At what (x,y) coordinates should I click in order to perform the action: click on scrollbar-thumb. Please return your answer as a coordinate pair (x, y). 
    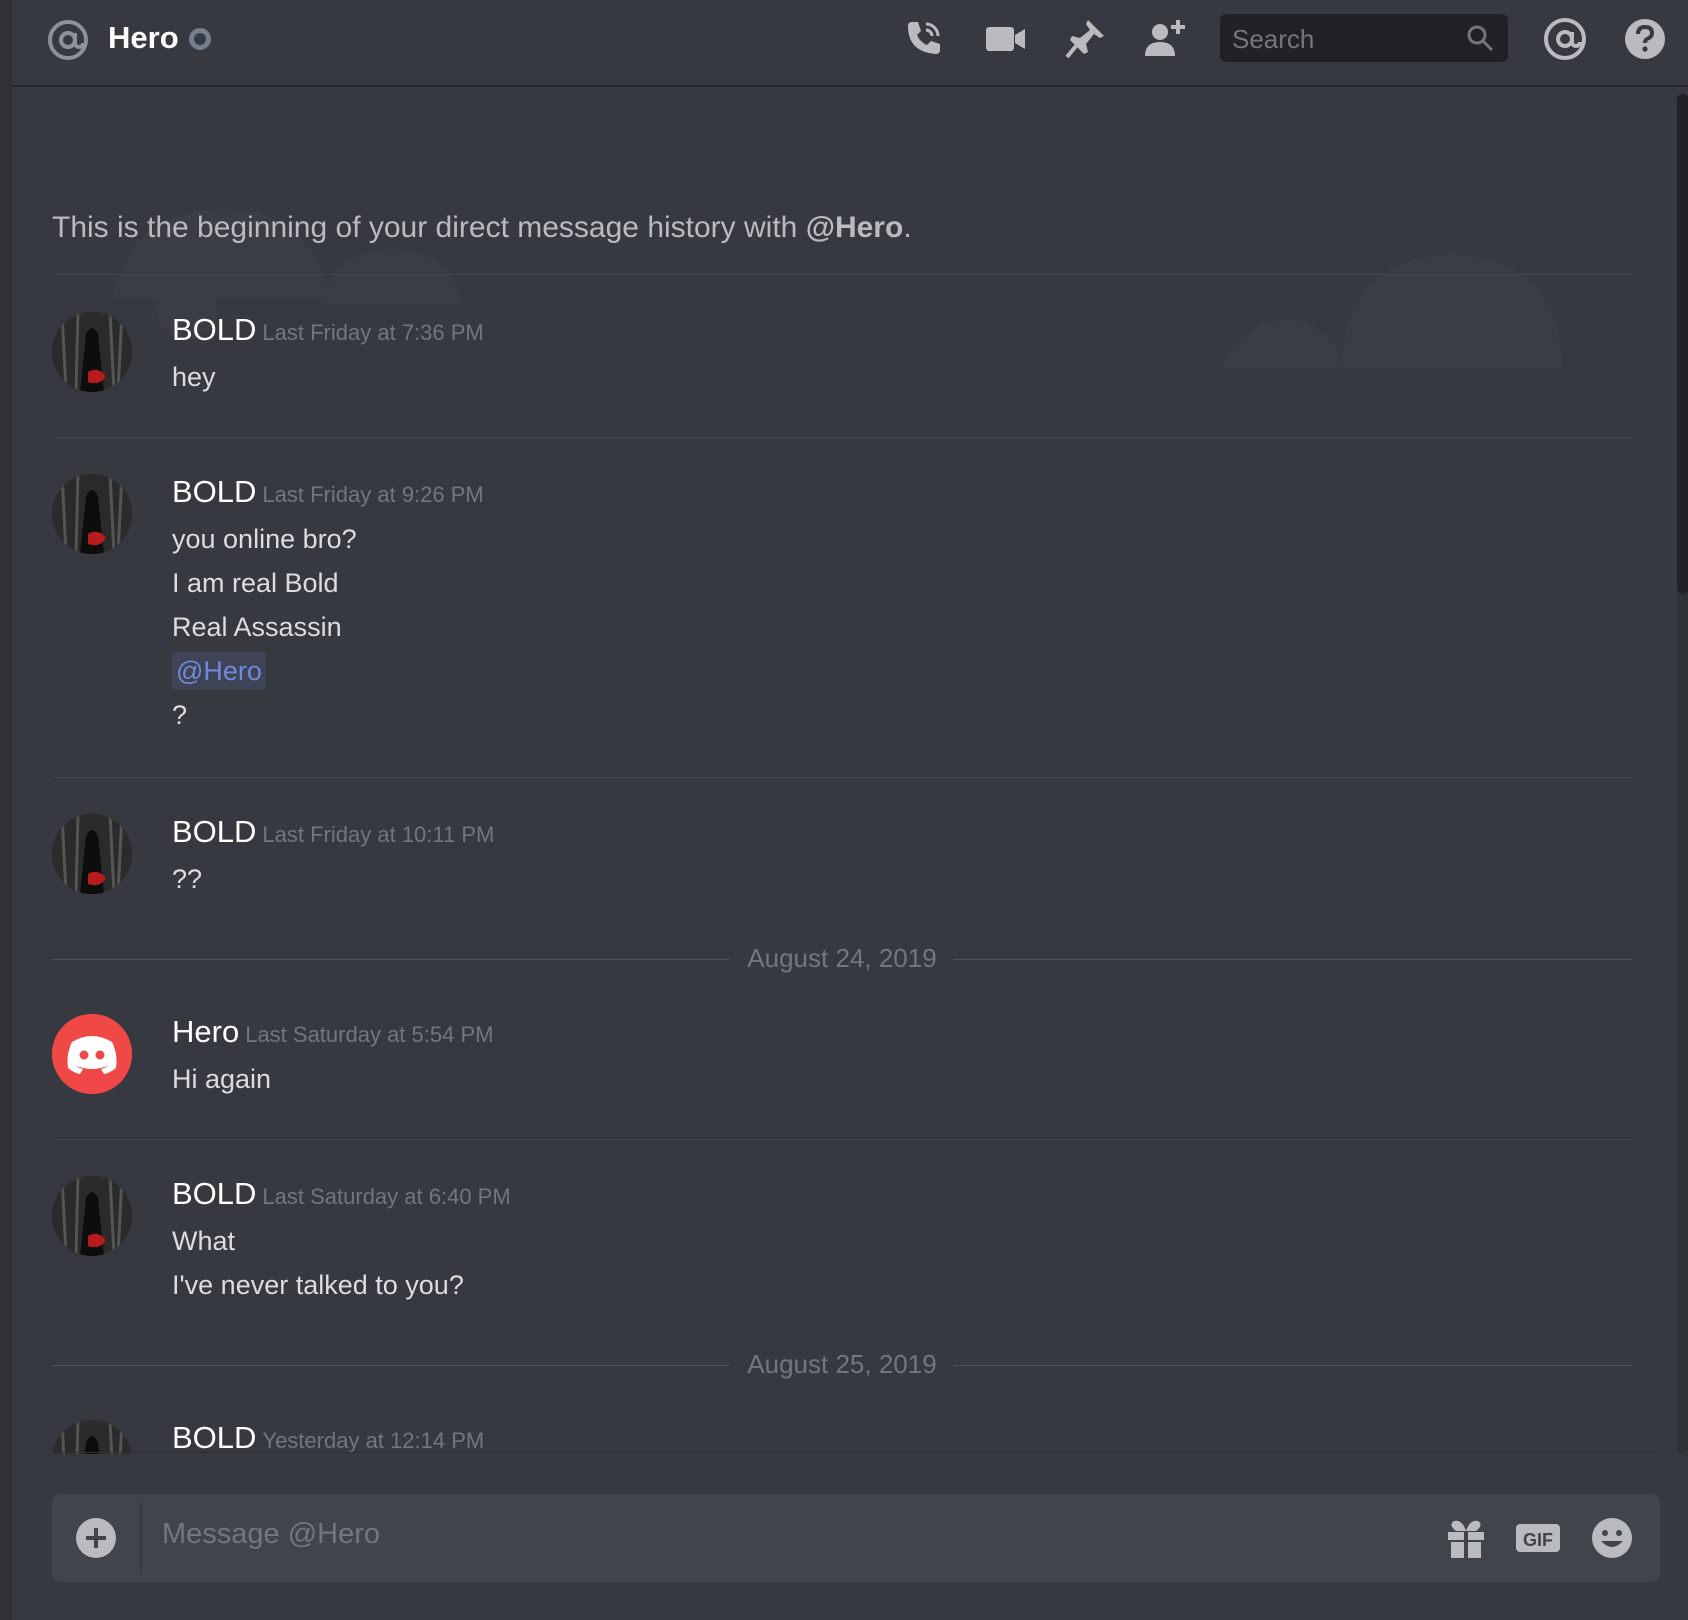
    Looking at the image, I should click on (1682, 344).